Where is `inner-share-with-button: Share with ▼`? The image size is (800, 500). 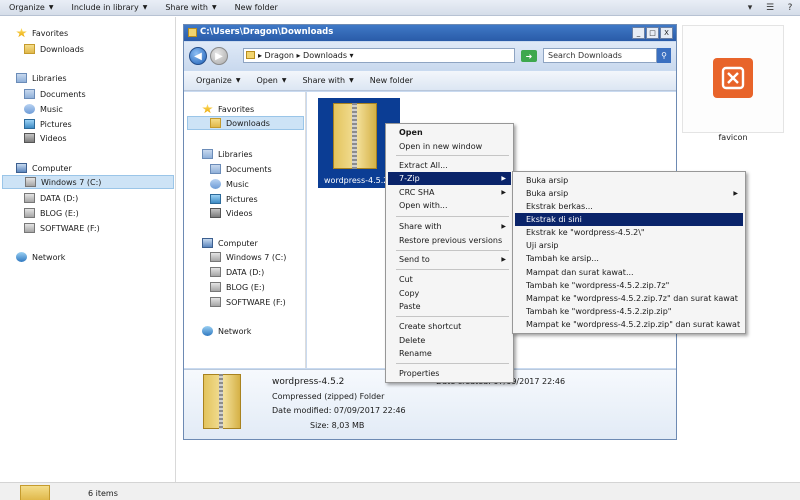 inner-share-with-button: Share with ▼ is located at coordinates (327, 81).